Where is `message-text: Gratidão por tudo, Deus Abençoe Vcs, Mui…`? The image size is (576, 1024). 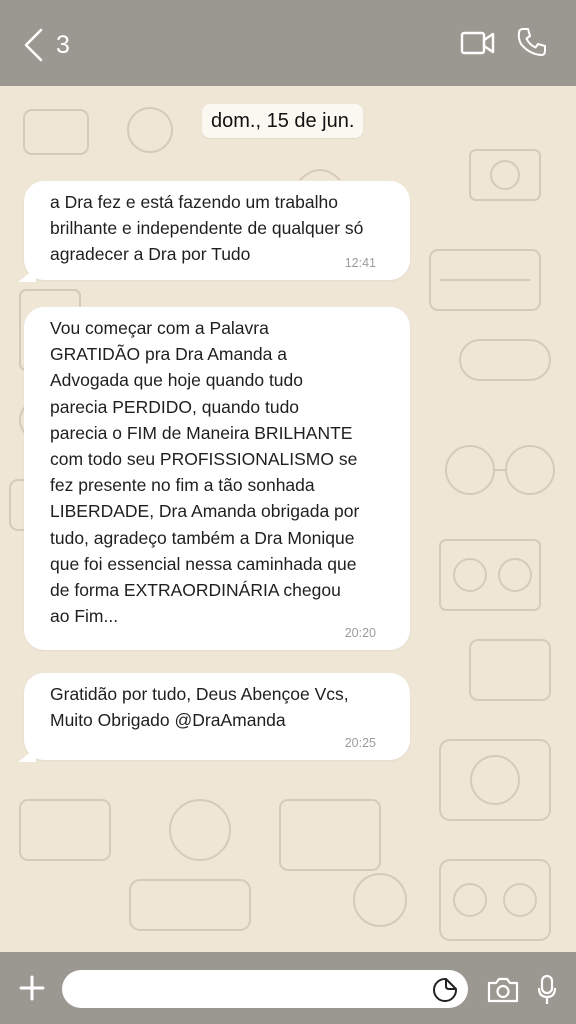
message-text: Gratidão por tudo, Deus Abençoe Vcs, Mui… is located at coordinates (199, 707).